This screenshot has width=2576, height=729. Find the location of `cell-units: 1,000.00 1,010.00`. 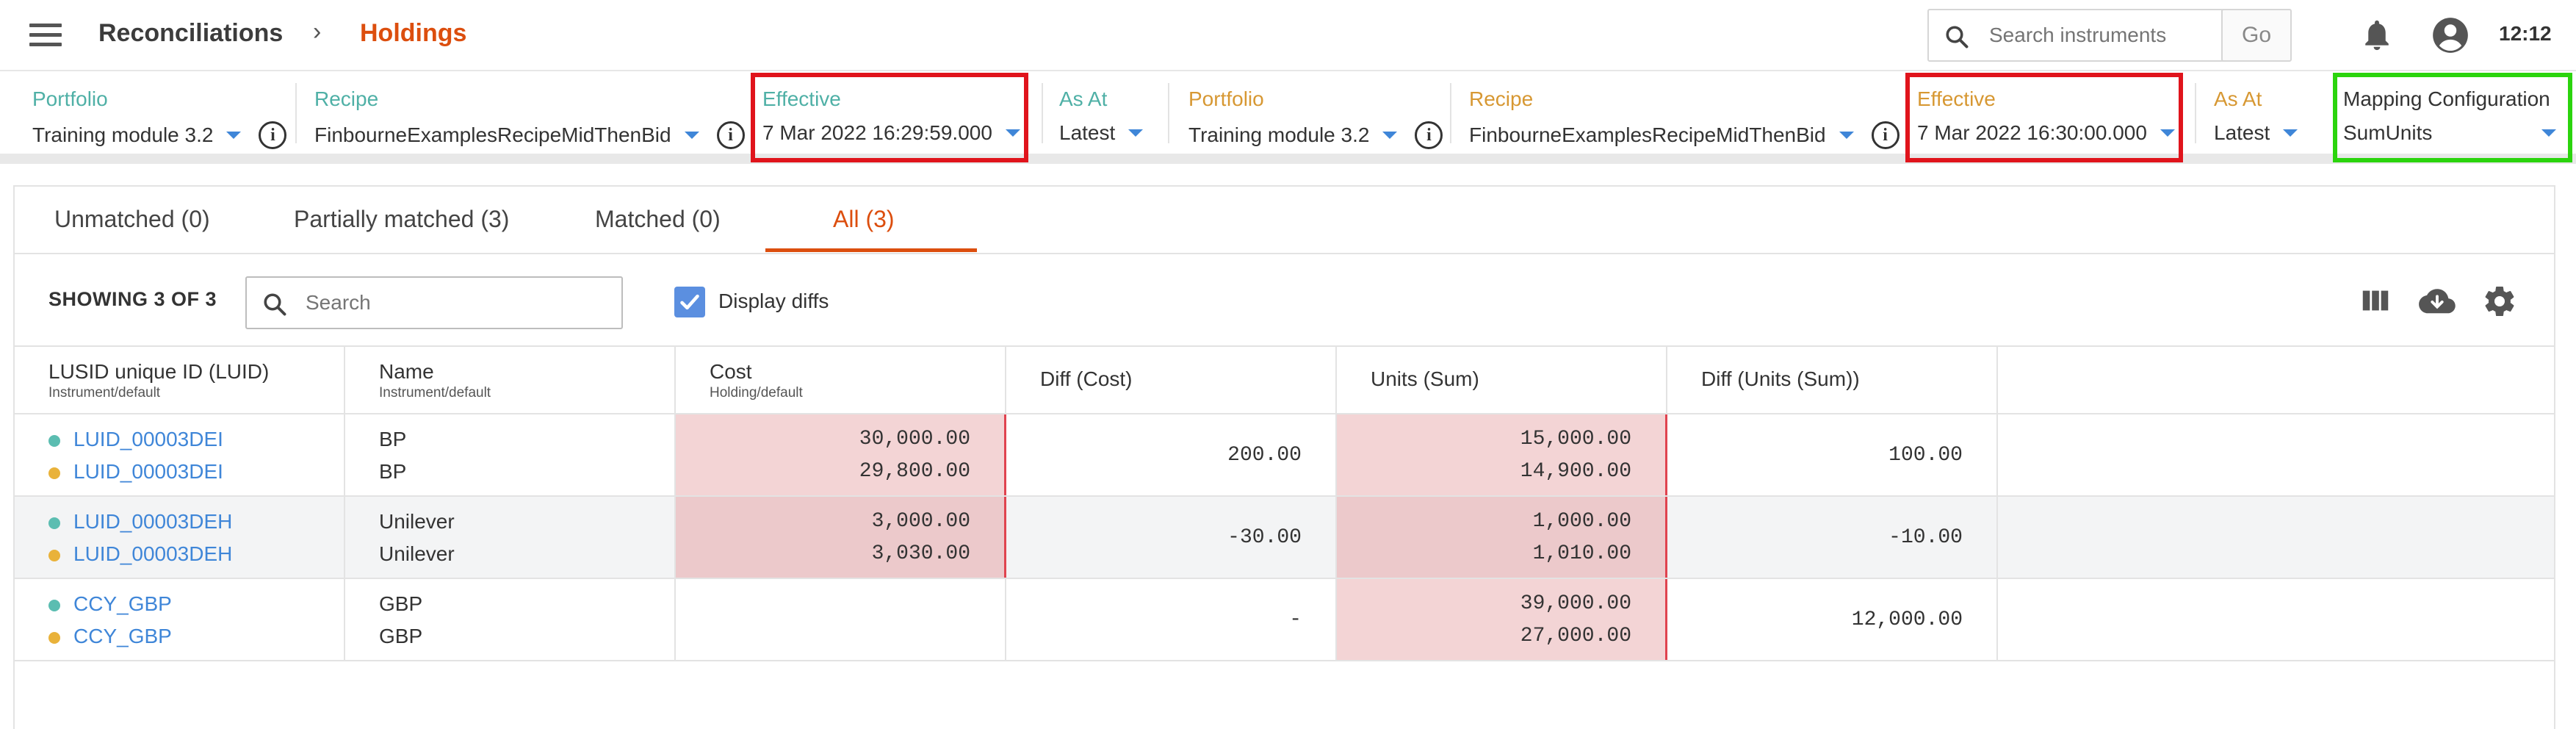

cell-units: 1,000.00 1,010.00 is located at coordinates (1502, 537).